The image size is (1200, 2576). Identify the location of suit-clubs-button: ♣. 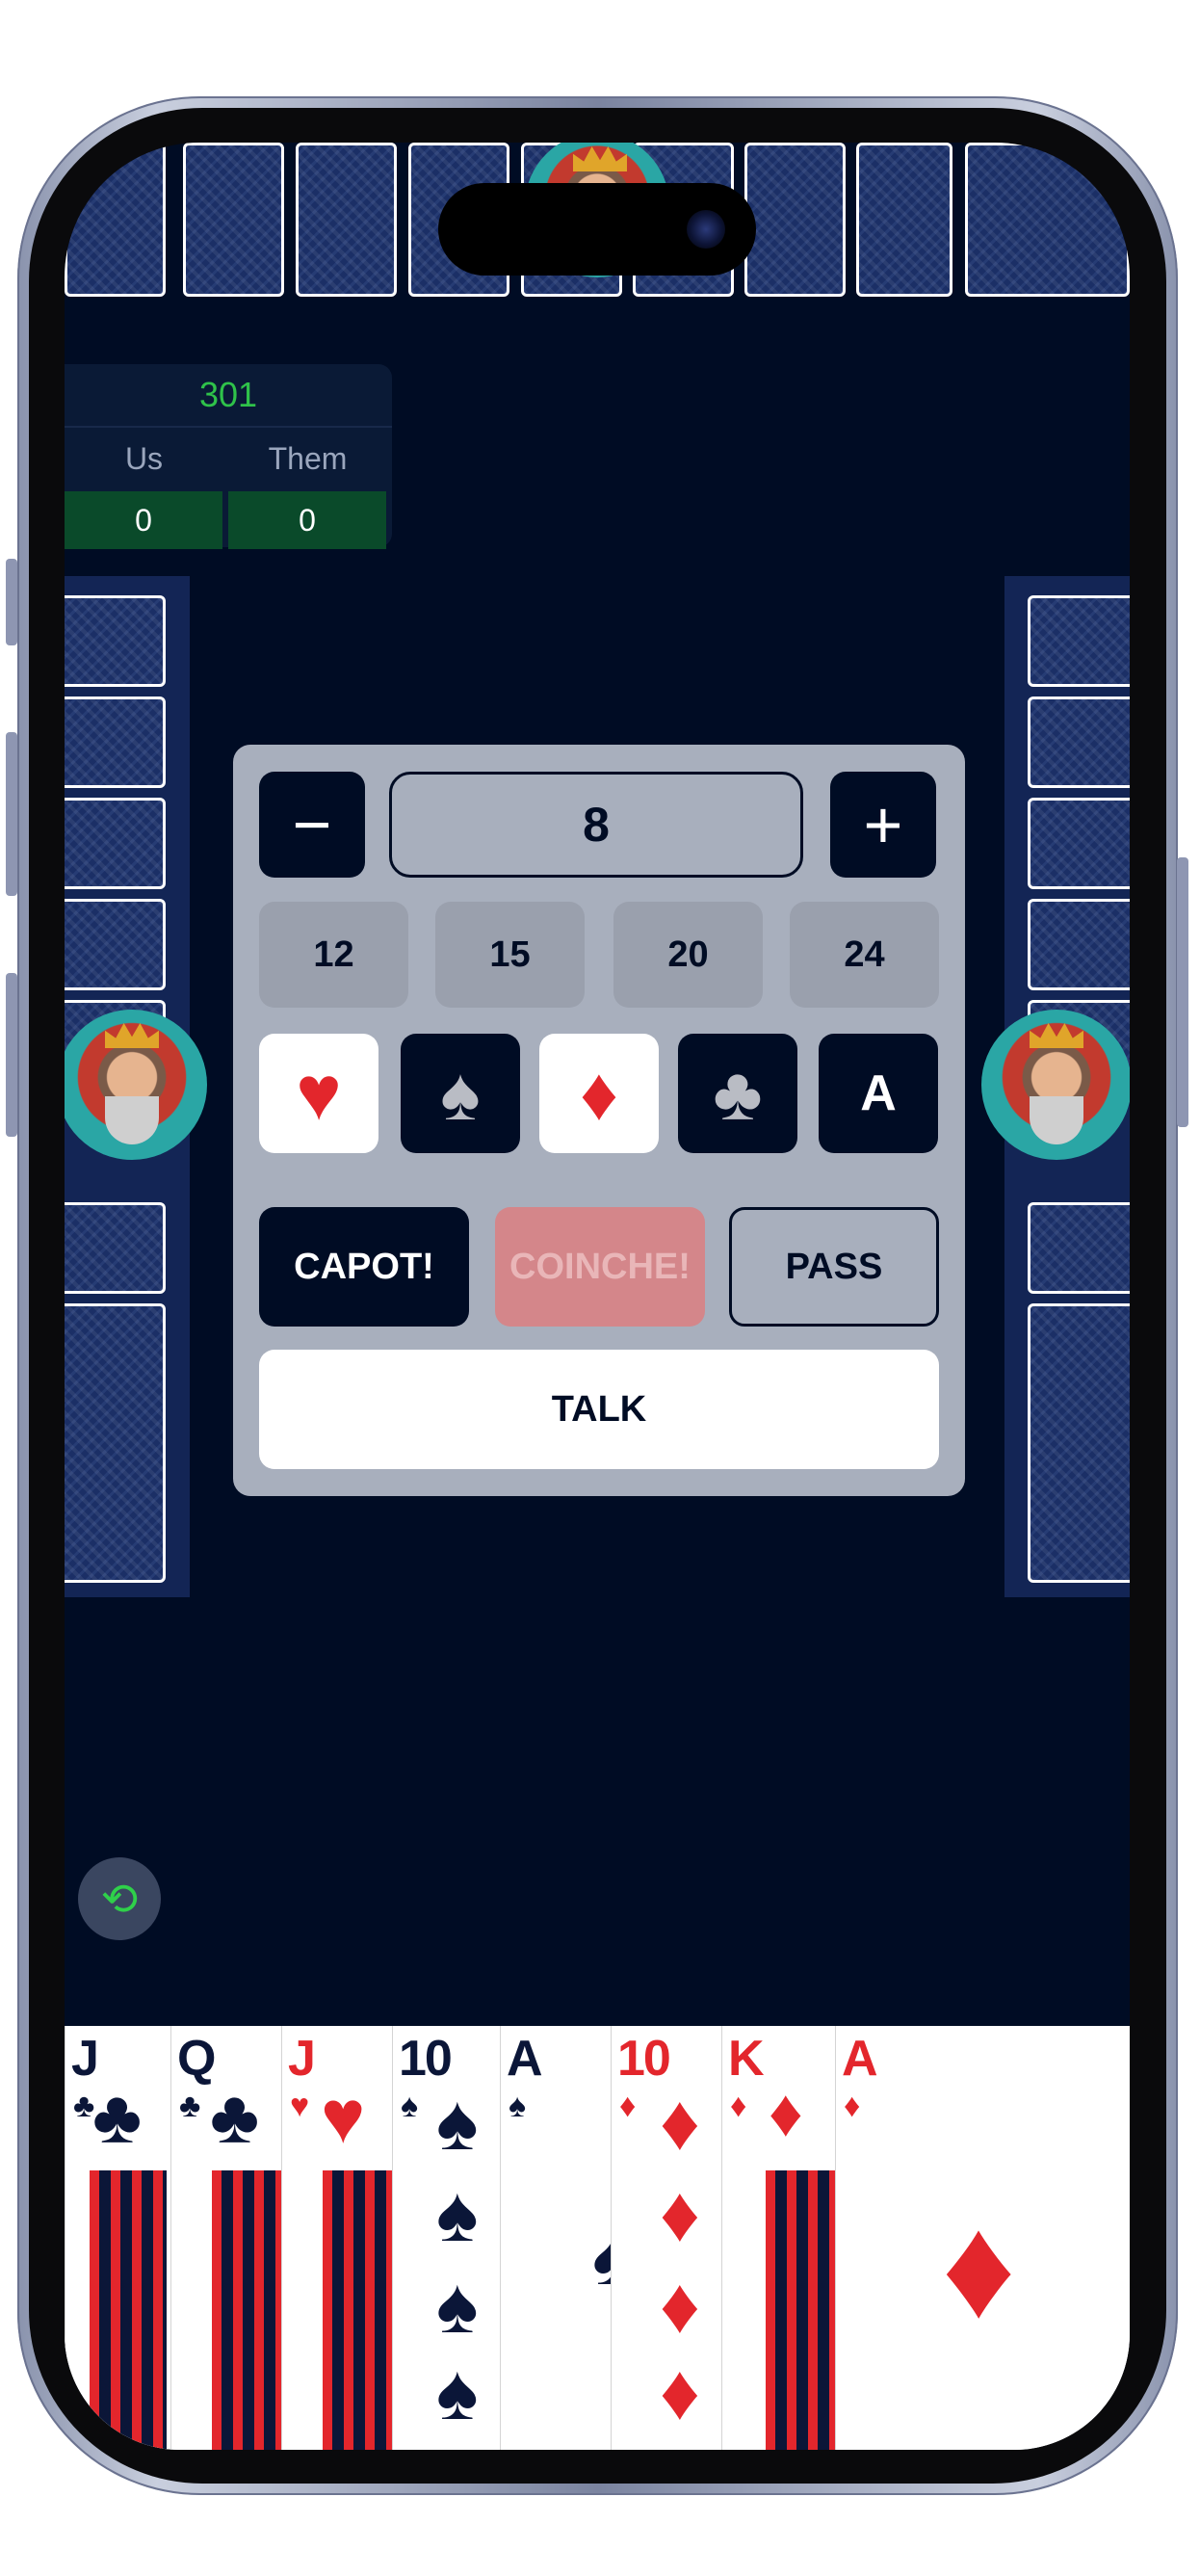
(738, 1094).